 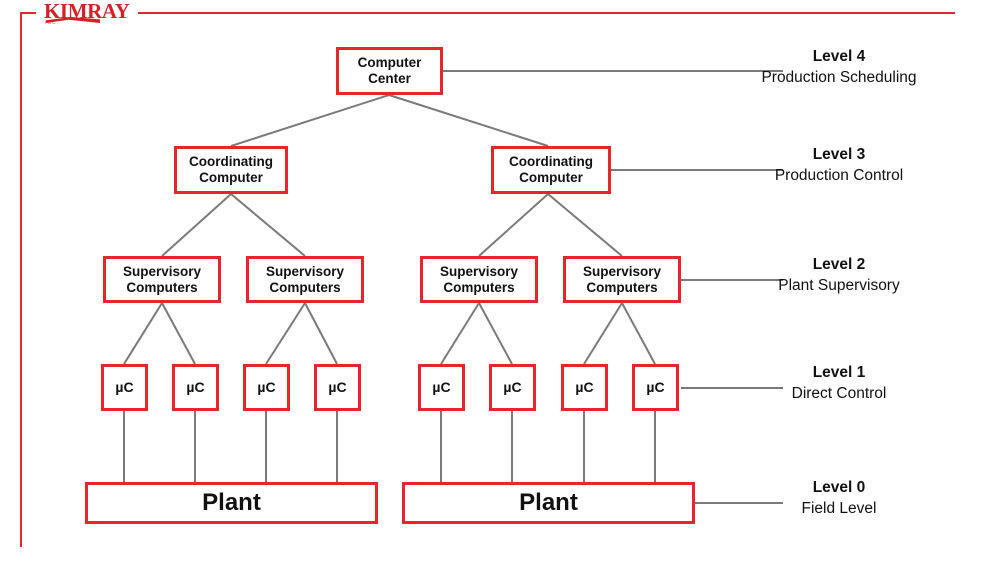 What do you see at coordinates (839, 56) in the screenshot?
I see `level-legend-title: Level 4` at bounding box center [839, 56].